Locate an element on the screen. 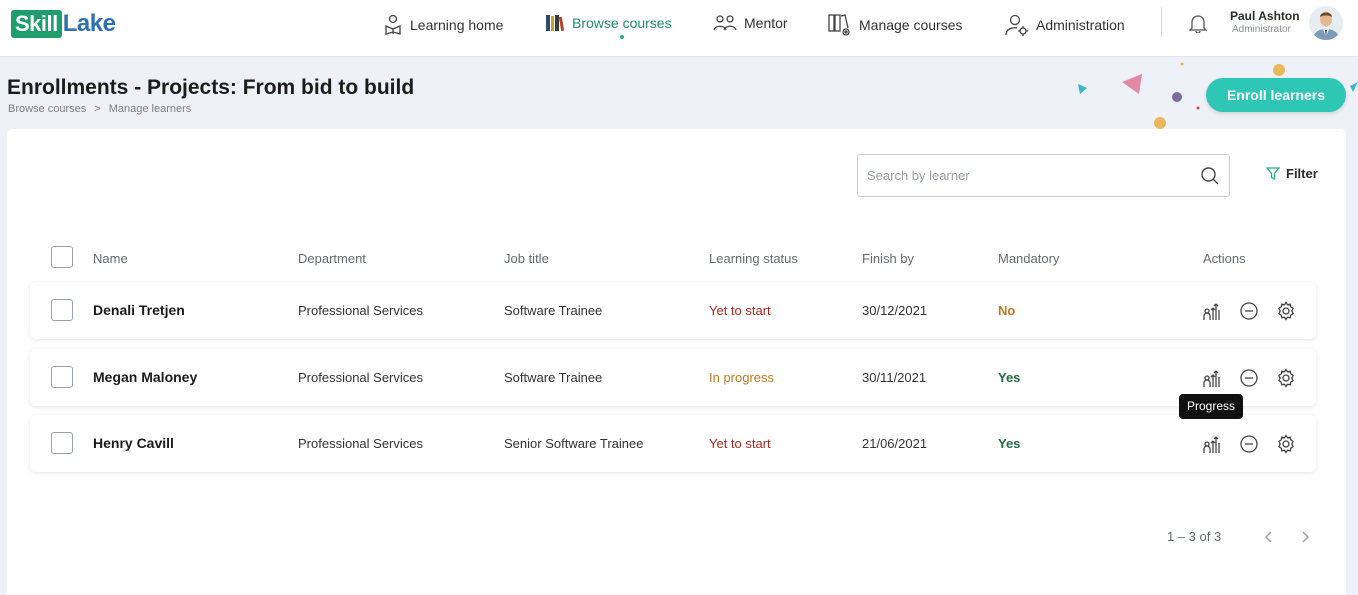 The image size is (1358, 595). search-box is located at coordinates (1043, 175).